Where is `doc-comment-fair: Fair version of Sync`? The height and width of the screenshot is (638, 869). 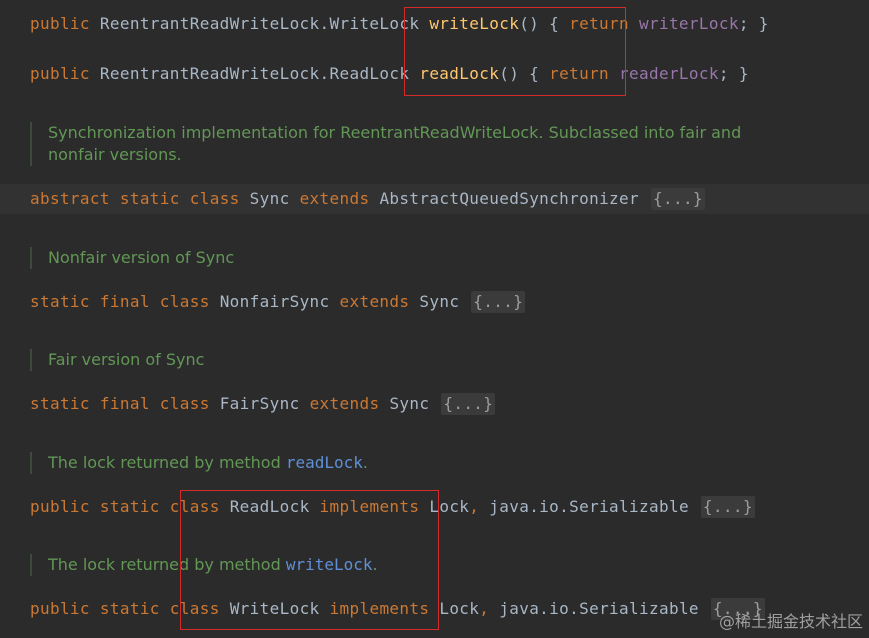
doc-comment-fair: Fair version of Sync is located at coordinates (117, 360).